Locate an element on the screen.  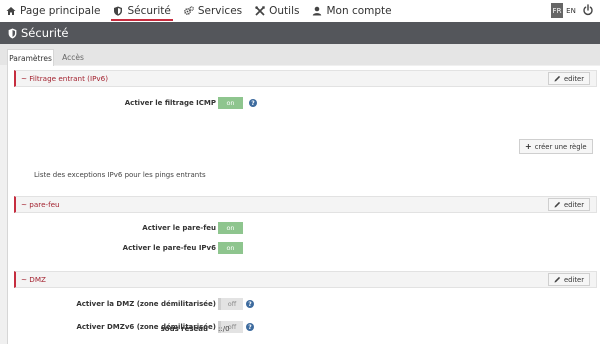
edit-dmz-label: editer is located at coordinates (573, 279).